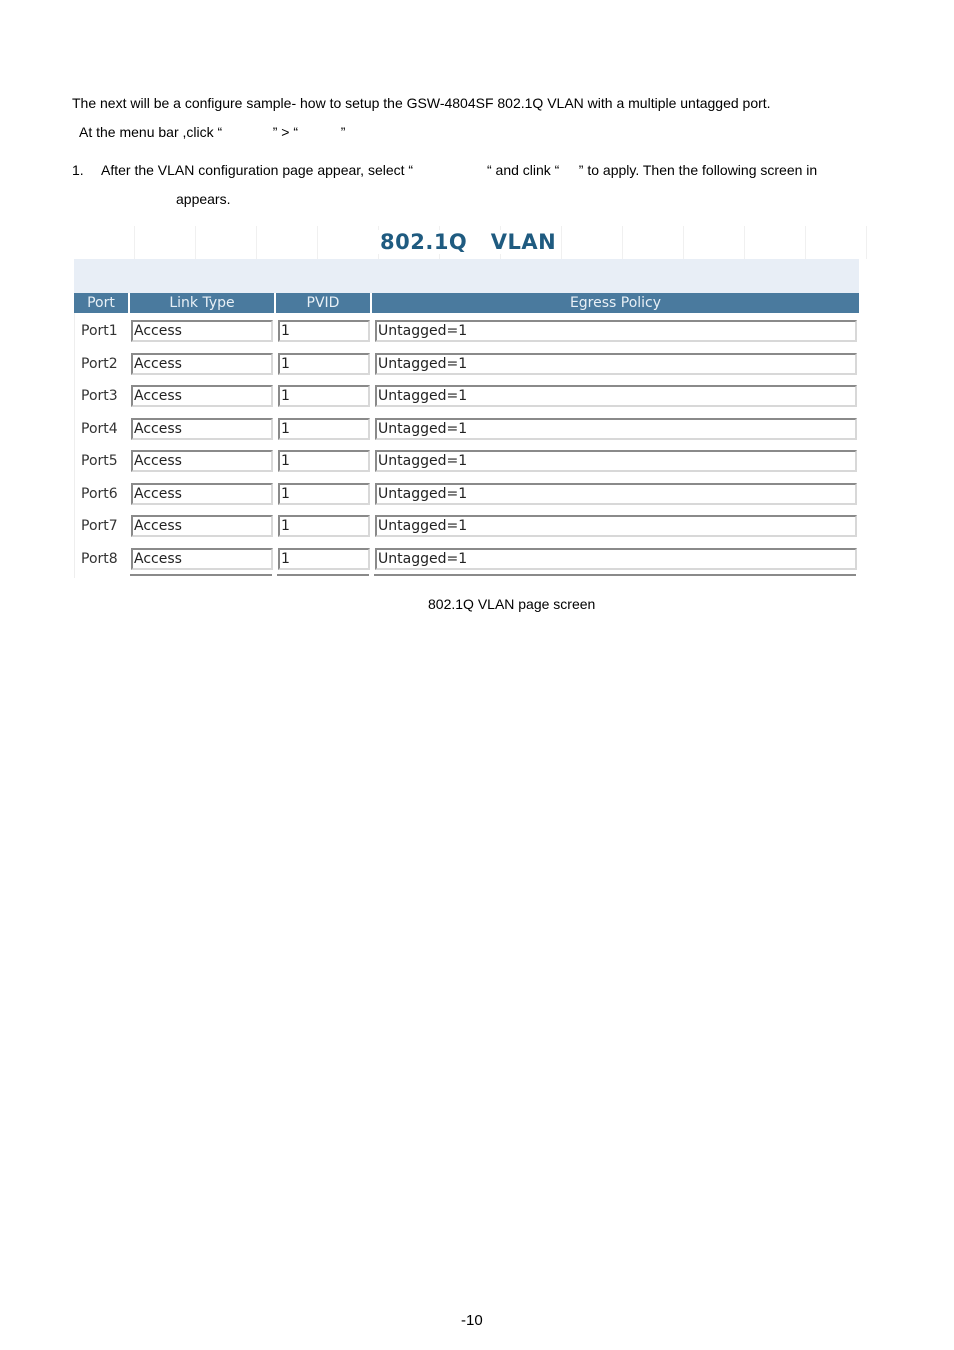 This screenshot has height=1350, width=954. Describe the element at coordinates (99, 526) in the screenshot. I see `port-label: Port7` at that location.